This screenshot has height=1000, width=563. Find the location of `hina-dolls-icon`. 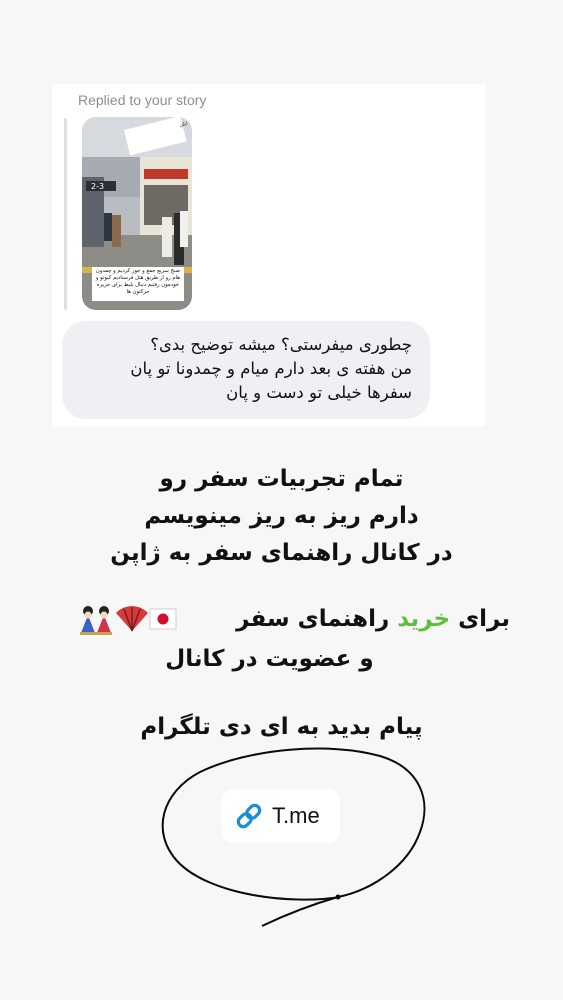

hina-dolls-icon is located at coordinates (96, 620).